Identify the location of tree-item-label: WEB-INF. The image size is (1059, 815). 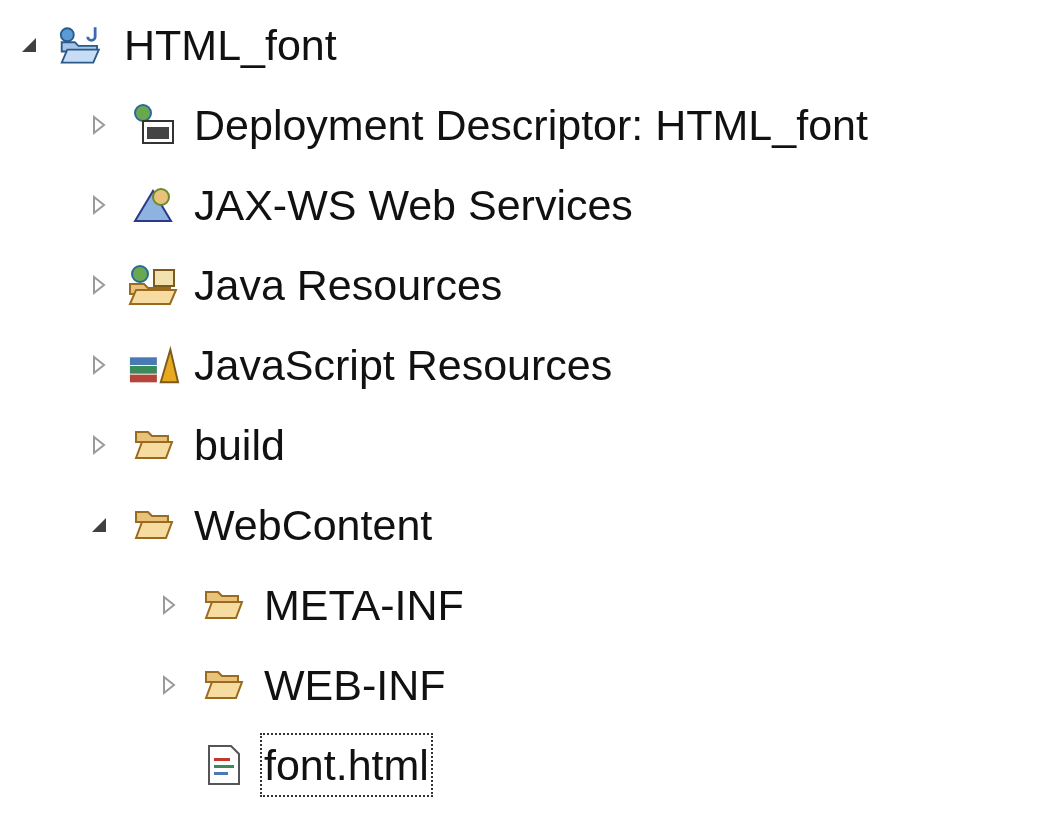
(355, 685).